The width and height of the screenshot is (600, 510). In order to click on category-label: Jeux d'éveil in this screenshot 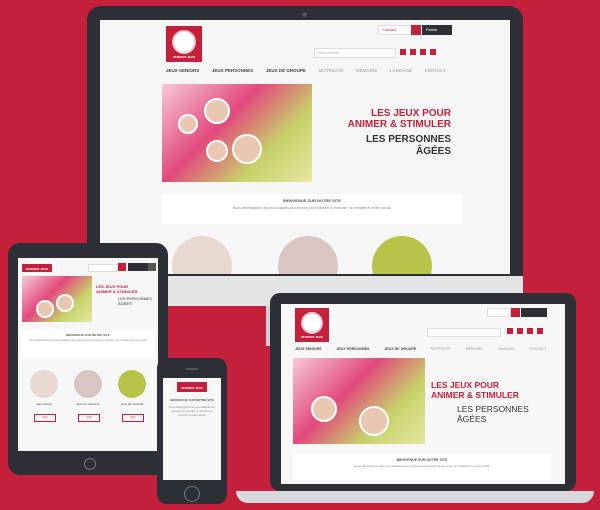, I will do `click(44, 404)`.